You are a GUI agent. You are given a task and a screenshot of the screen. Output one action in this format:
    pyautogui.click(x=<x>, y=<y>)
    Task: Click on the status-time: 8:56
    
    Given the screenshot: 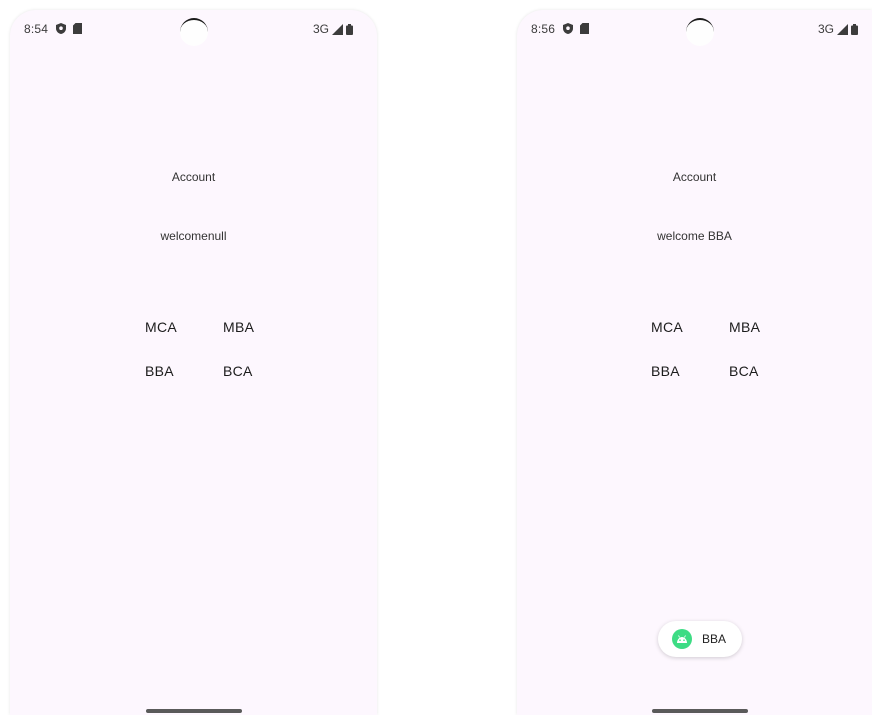 What is the action you would take?
    pyautogui.click(x=543, y=29)
    